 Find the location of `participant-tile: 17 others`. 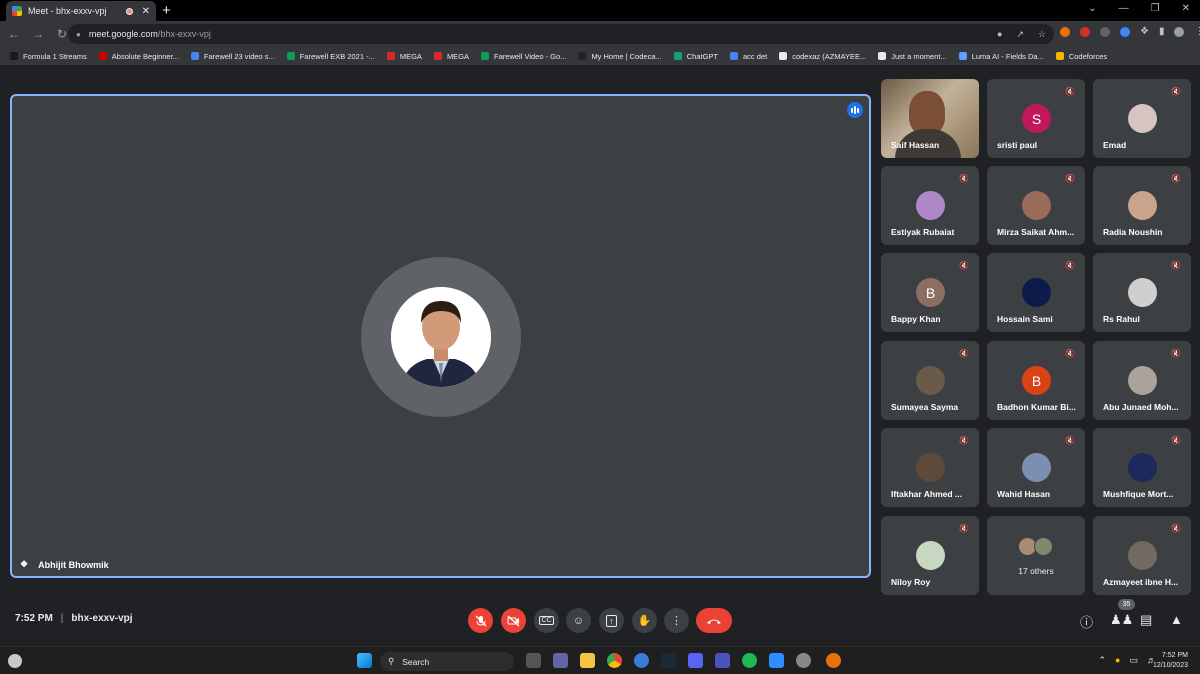

participant-tile: 17 others is located at coordinates (1036, 555).